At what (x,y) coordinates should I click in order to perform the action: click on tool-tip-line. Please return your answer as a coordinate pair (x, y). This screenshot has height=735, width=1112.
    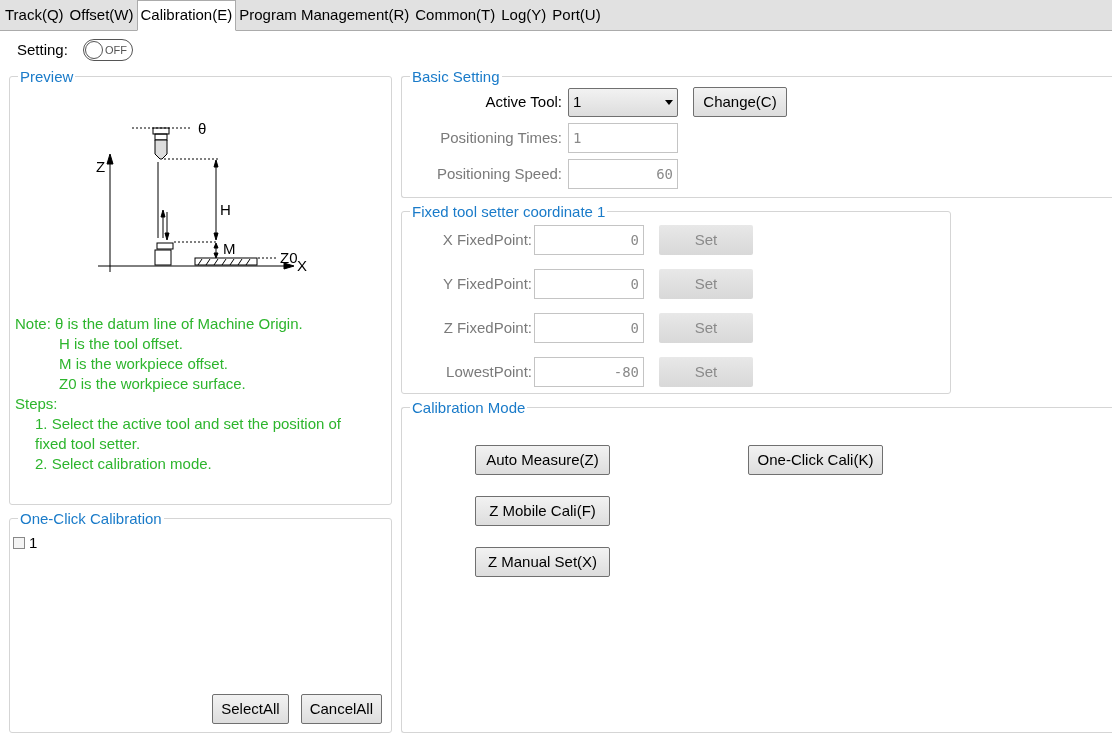
    Looking at the image, I should click on (192, 159).